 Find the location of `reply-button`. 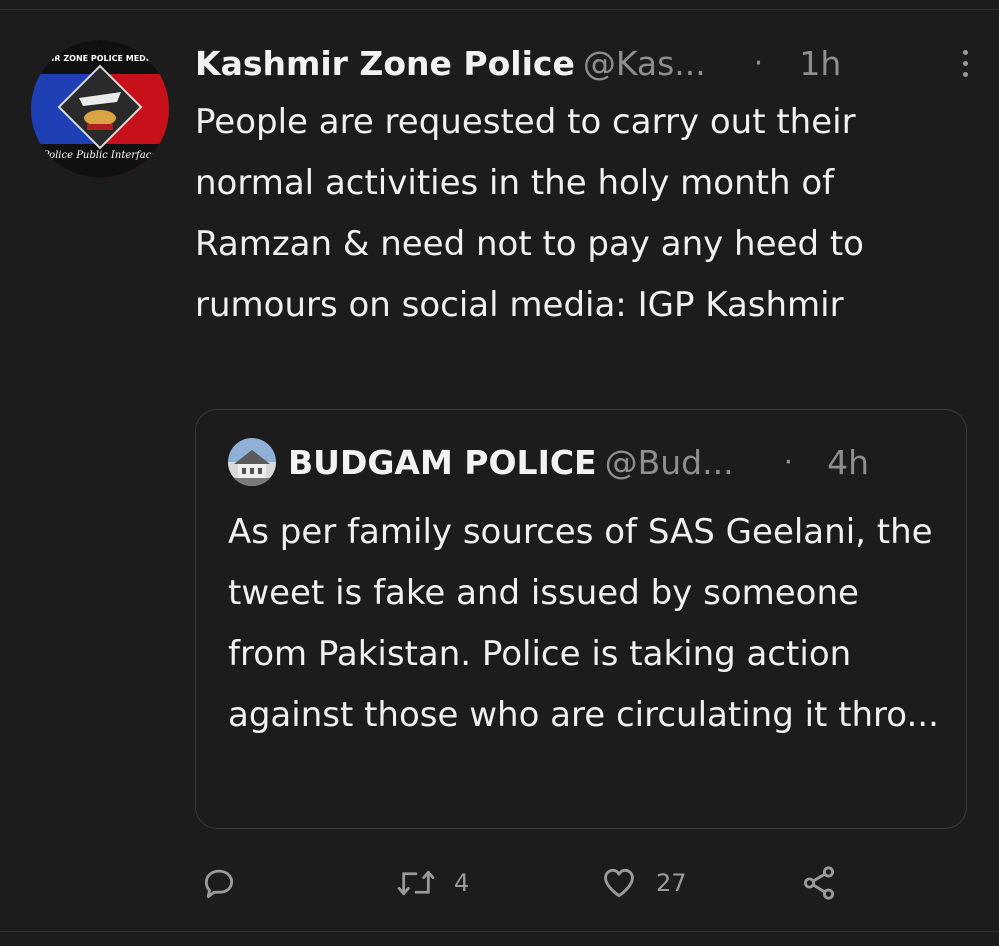

reply-button is located at coordinates (228, 883).